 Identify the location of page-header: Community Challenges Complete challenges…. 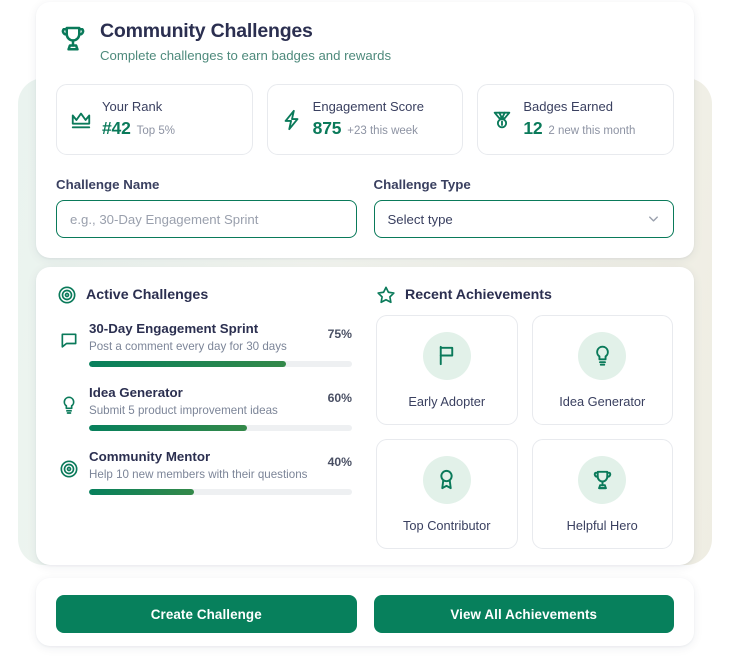
(224, 42).